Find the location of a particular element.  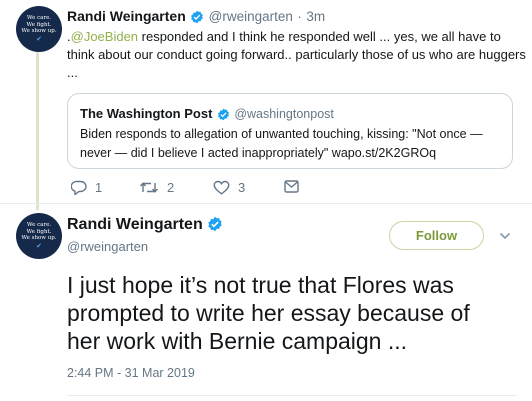

reply-button: 1 is located at coordinates (86, 187).